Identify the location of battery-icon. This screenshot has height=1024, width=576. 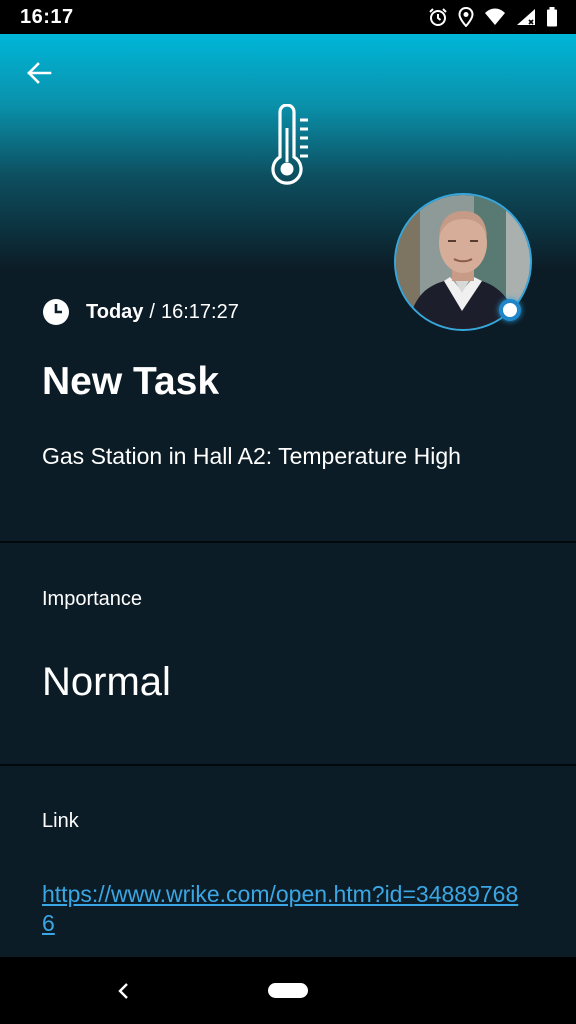
(552, 17).